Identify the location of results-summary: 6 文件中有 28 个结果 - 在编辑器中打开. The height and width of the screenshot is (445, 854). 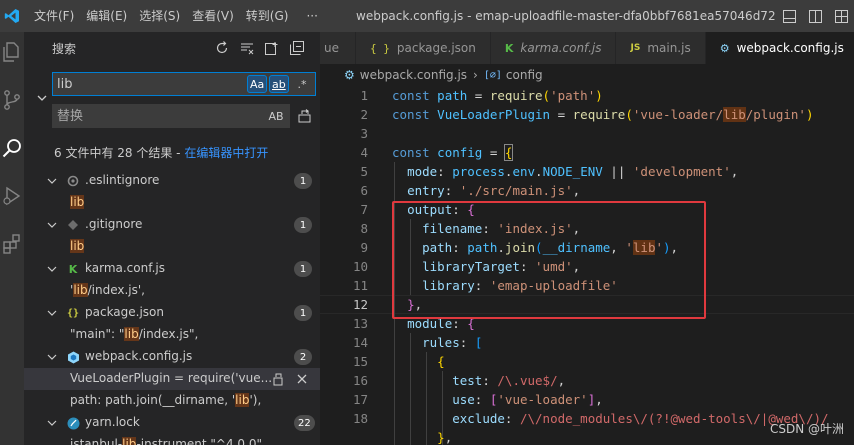
(161, 152).